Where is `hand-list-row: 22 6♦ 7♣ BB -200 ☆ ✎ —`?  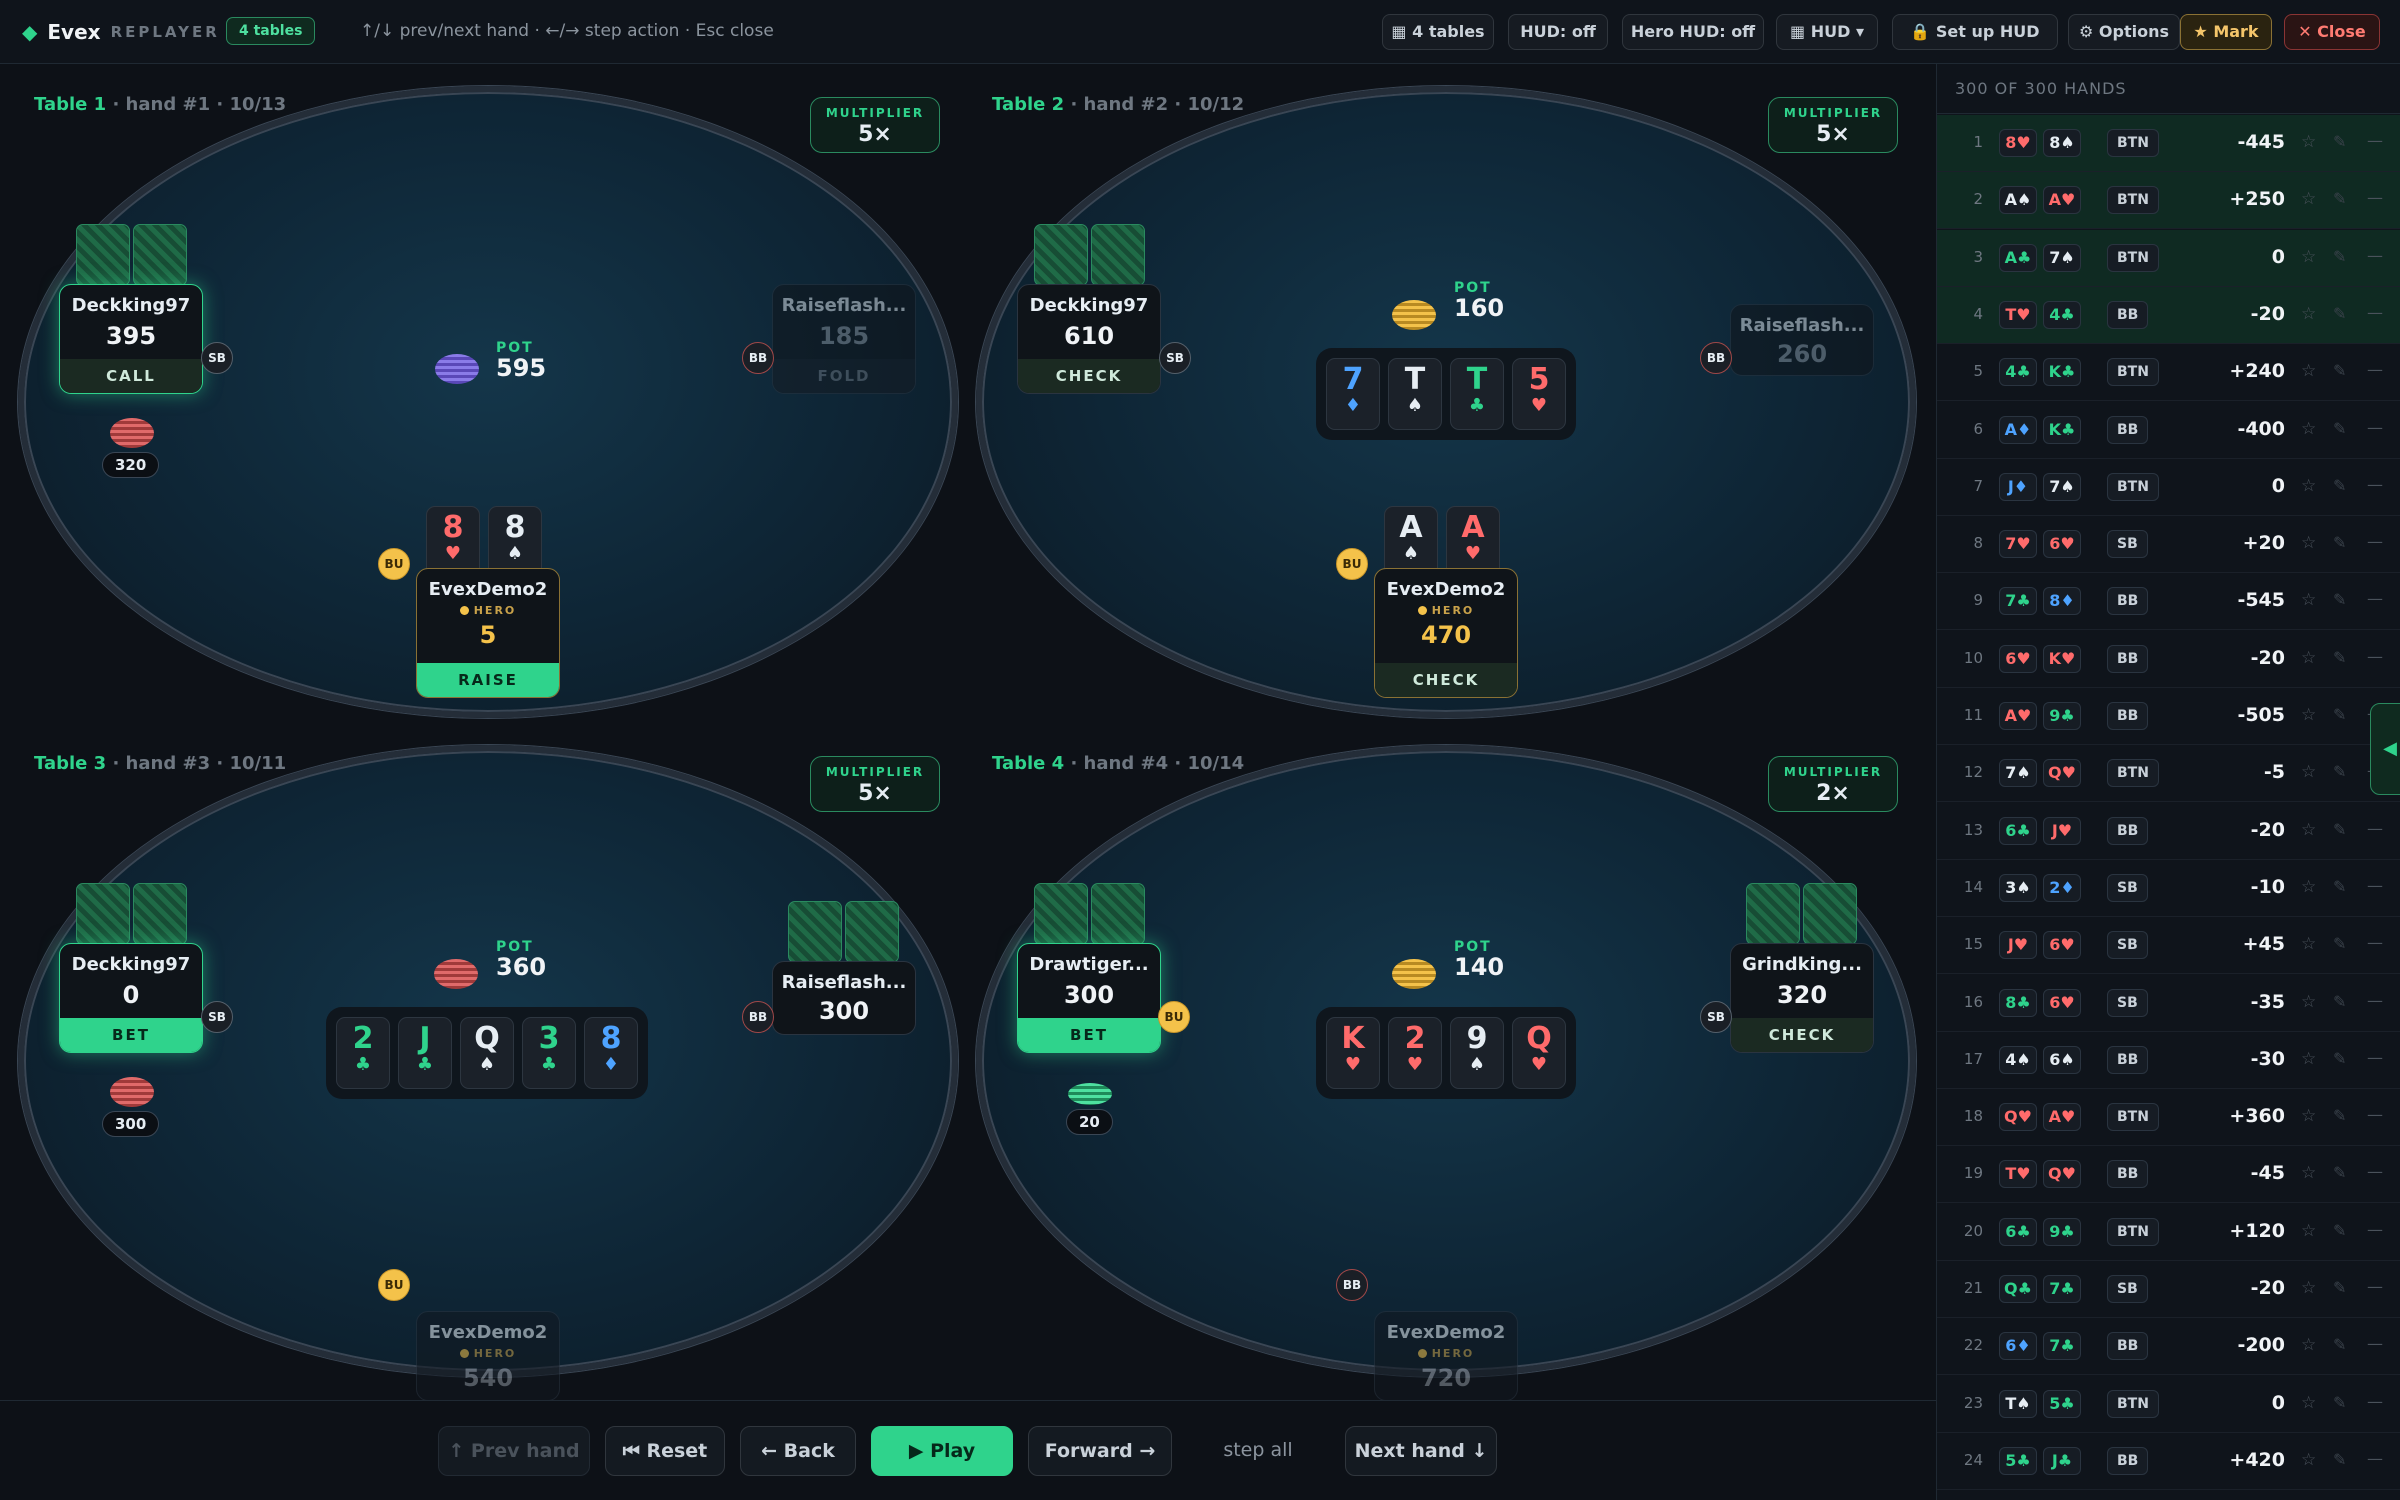
hand-list-row: 22 6♦ 7♣ BB -200 ☆ ✎ — is located at coordinates (2168, 1347).